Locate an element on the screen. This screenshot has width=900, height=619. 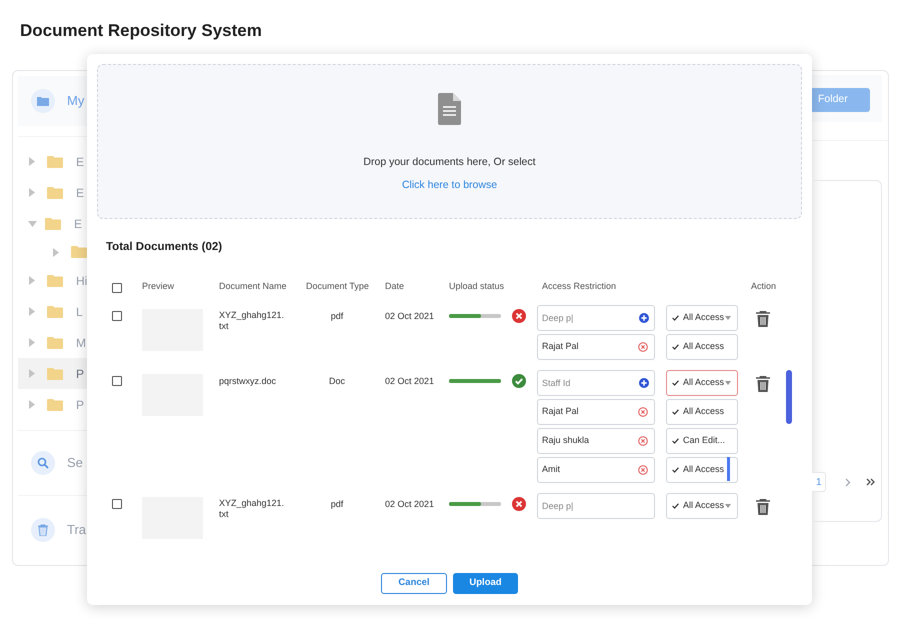
user-name: Amit is located at coordinates (551, 469).